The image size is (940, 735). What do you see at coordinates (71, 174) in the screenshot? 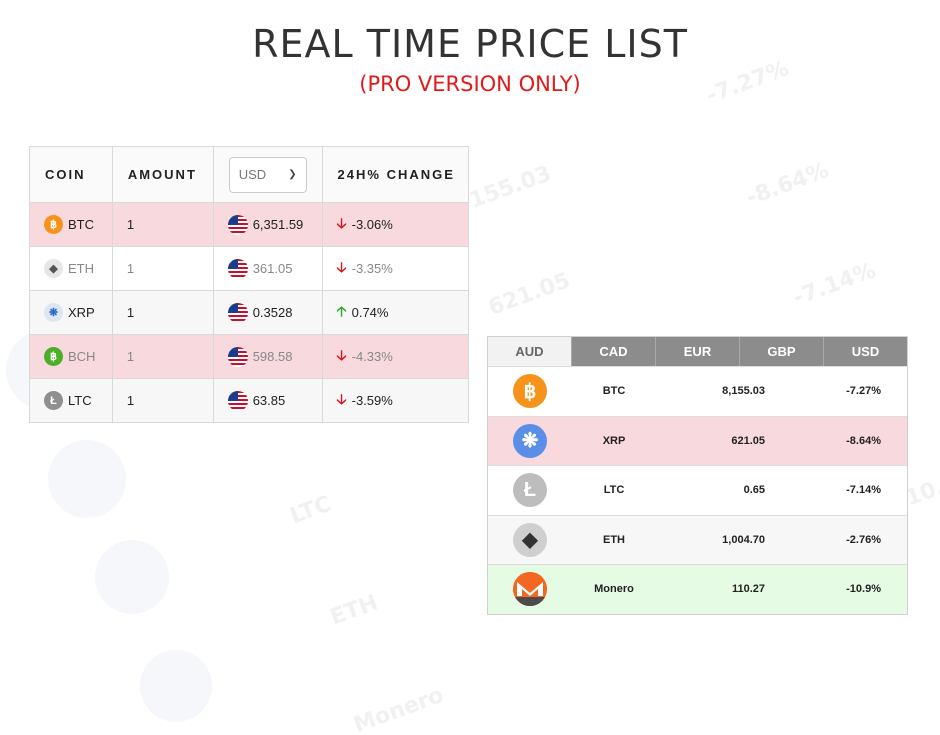
I see `column-header-coin: COIN` at bounding box center [71, 174].